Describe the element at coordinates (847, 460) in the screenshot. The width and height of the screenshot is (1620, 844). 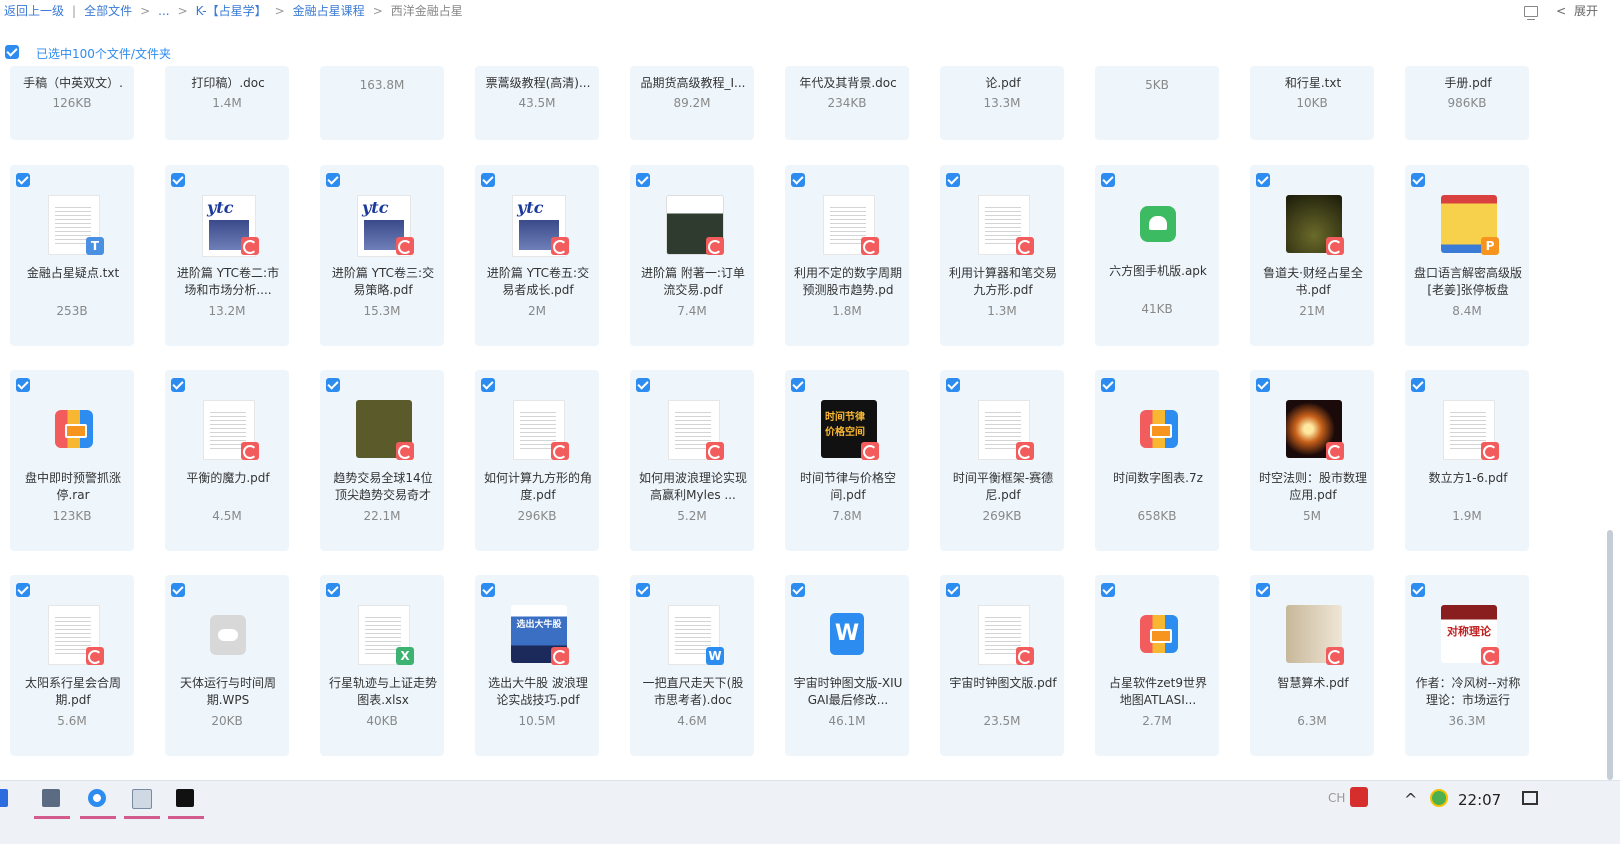
I see `file-card: 时间节律价格空间 时间节律与价格空间.pdf 7.8M` at that location.